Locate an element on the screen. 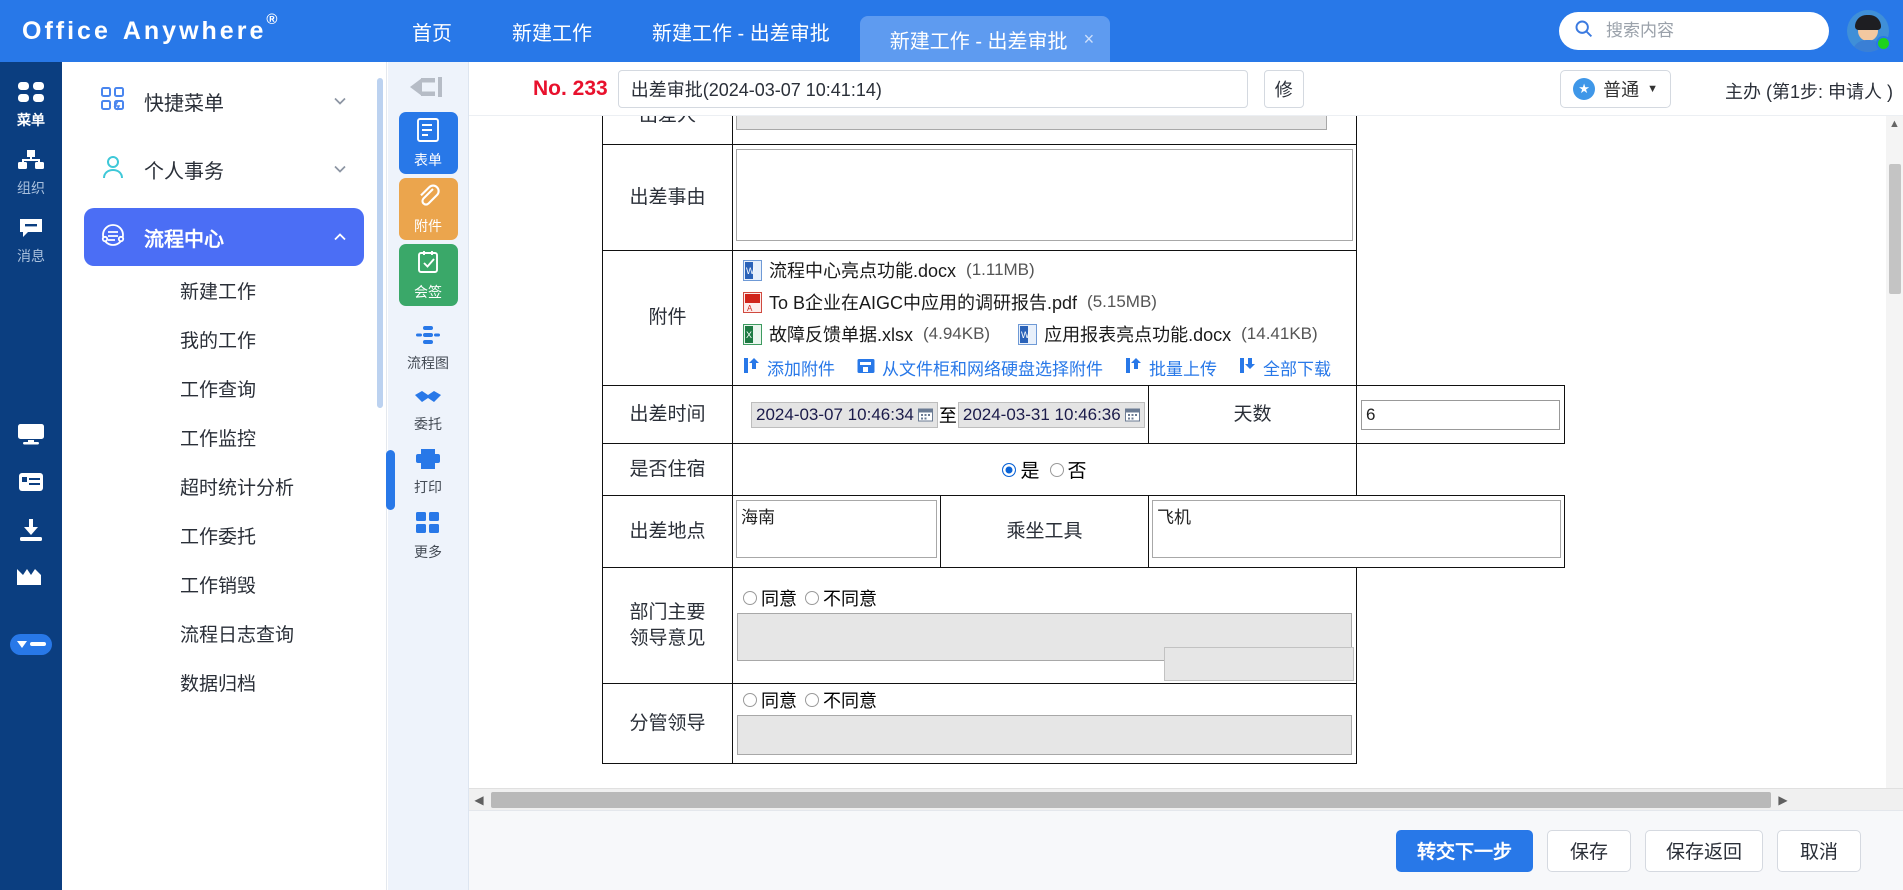  place-label: 出差地点 is located at coordinates (667, 531).